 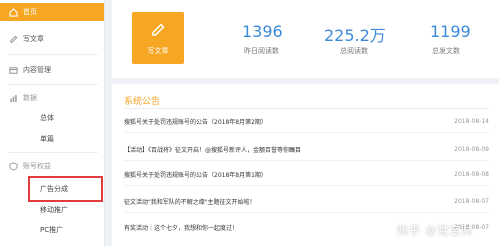 I want to click on sidebar-group-label: 数据, so click(x=30, y=98).